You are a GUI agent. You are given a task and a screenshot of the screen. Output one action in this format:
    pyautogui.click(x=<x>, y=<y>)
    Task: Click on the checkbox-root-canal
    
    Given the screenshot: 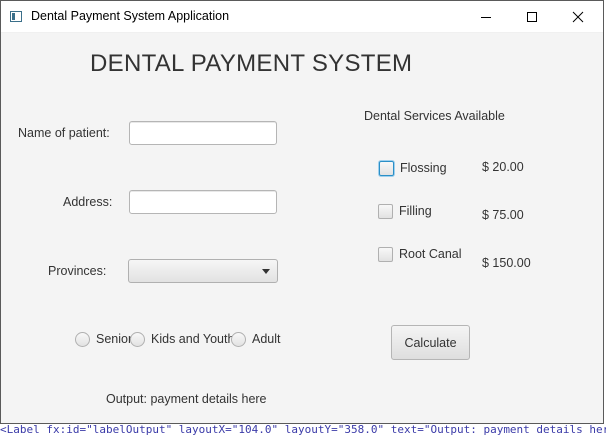 What is the action you would take?
    pyautogui.click(x=385, y=254)
    